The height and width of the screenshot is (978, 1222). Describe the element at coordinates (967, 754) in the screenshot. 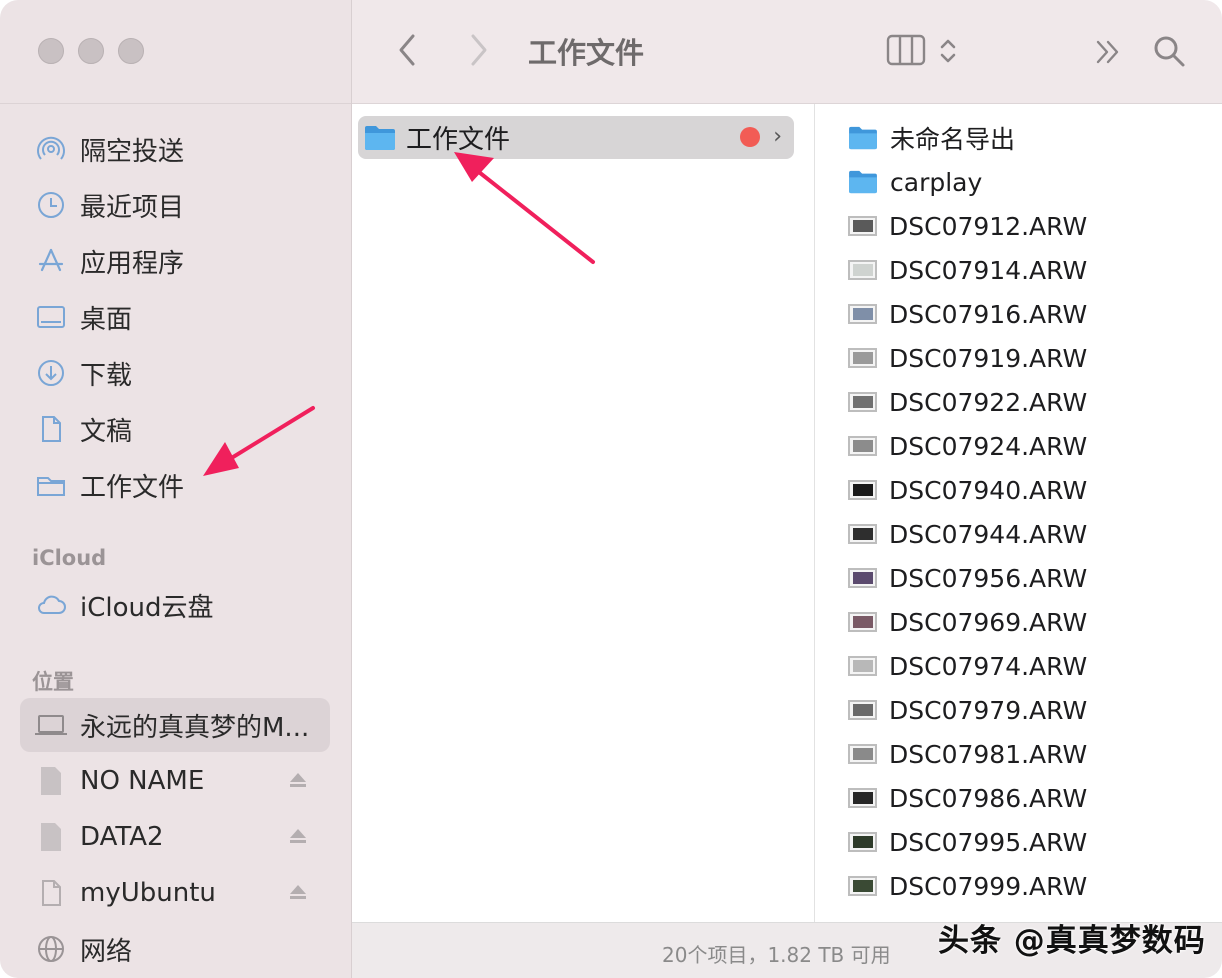

I see `file-row: DSC07981.ARW` at that location.